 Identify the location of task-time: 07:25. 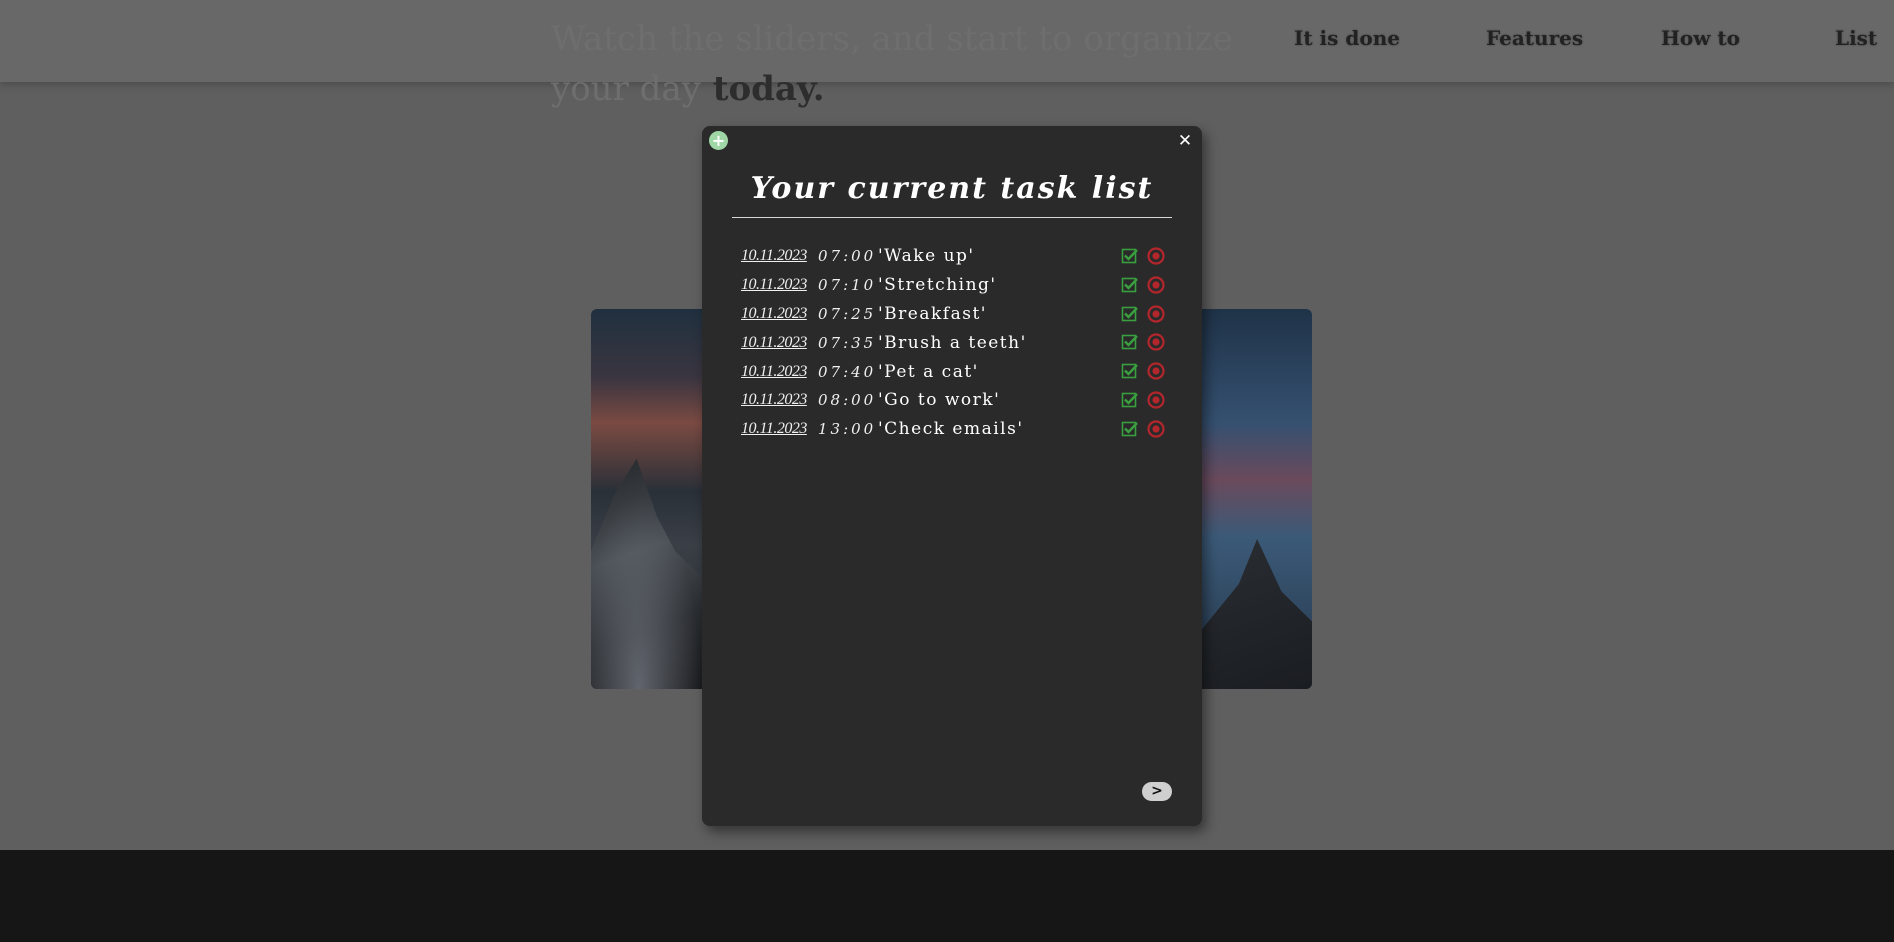
(847, 313).